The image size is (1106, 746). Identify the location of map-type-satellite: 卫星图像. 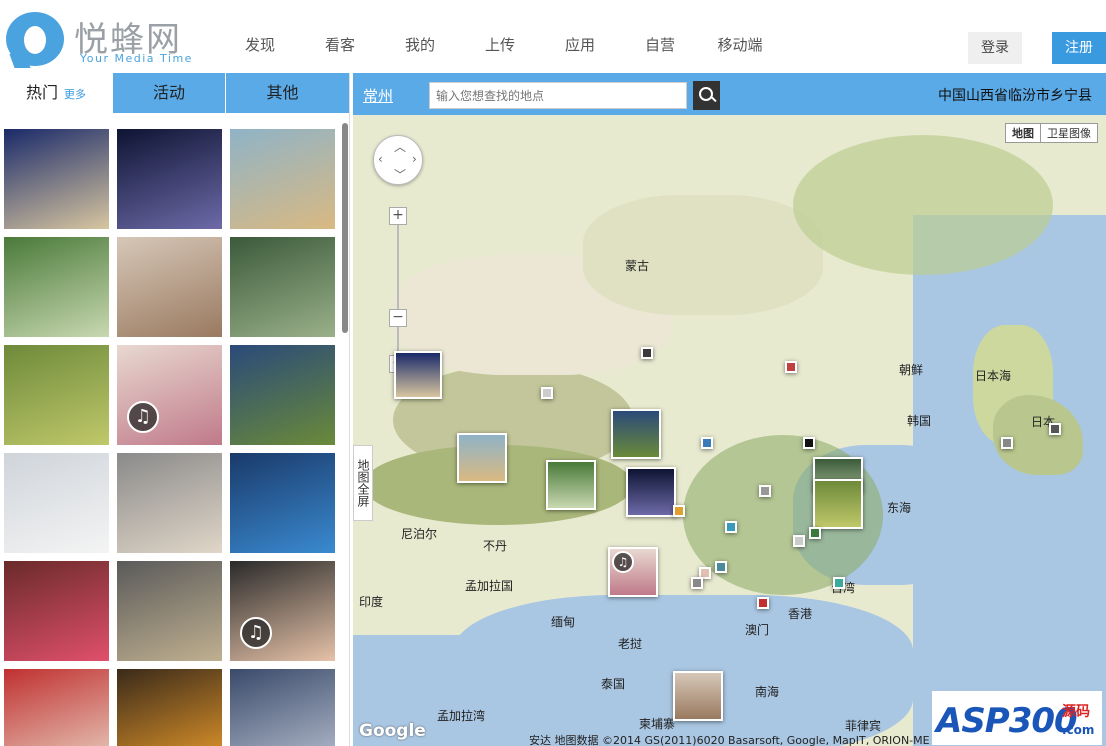
(1069, 133).